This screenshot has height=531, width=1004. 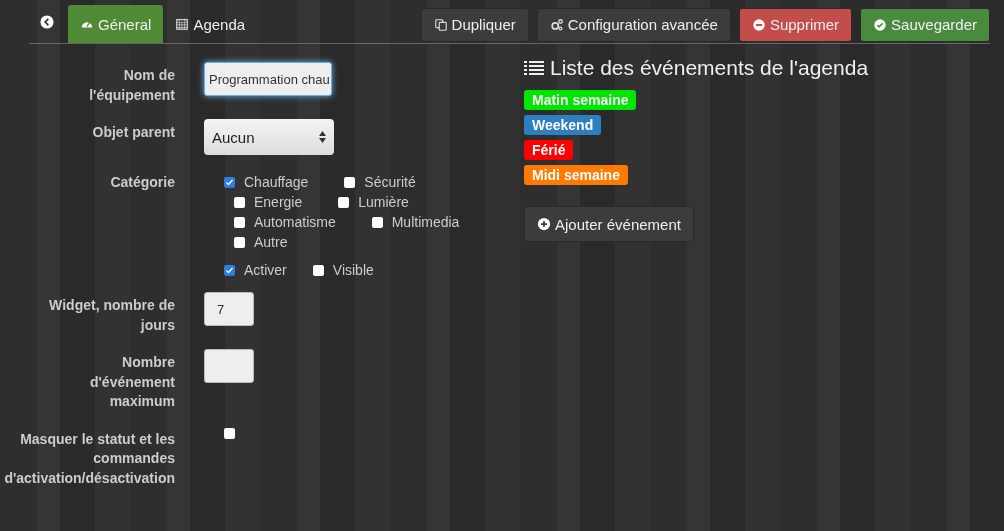 What do you see at coordinates (795, 24) in the screenshot?
I see `delete-button: Supprimer` at bounding box center [795, 24].